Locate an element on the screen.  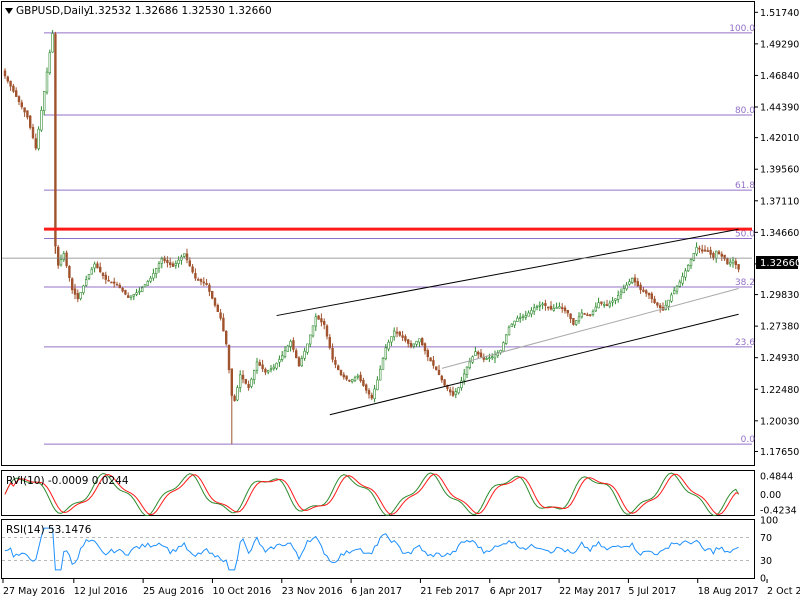
x-tick-label: 22 May 2017 is located at coordinates (590, 591).